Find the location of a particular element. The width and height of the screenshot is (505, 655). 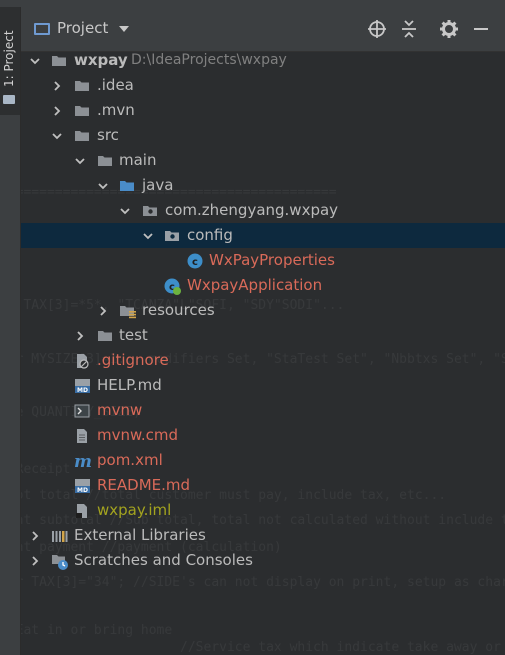

scratches-icon is located at coordinates (59, 561).